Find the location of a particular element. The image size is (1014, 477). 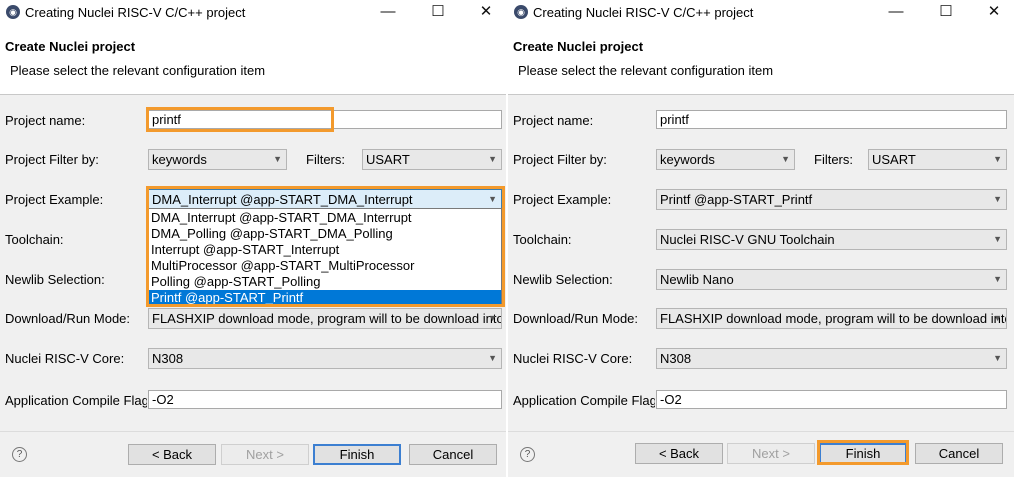

toolchain-value: Nuclei RISC-V GNU Toolchain is located at coordinates (747, 239).